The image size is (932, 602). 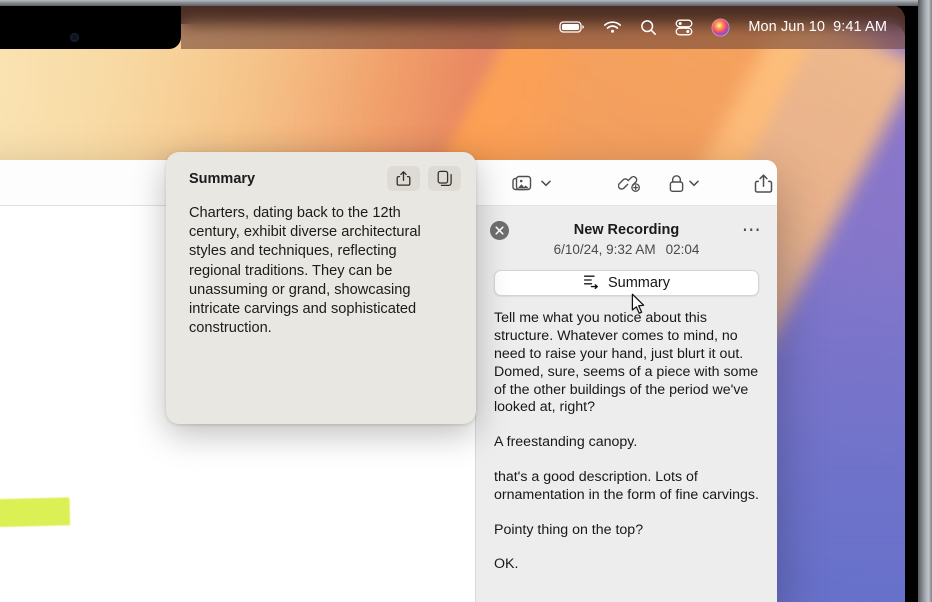 I want to click on popover-header: Summary, so click(x=321, y=171).